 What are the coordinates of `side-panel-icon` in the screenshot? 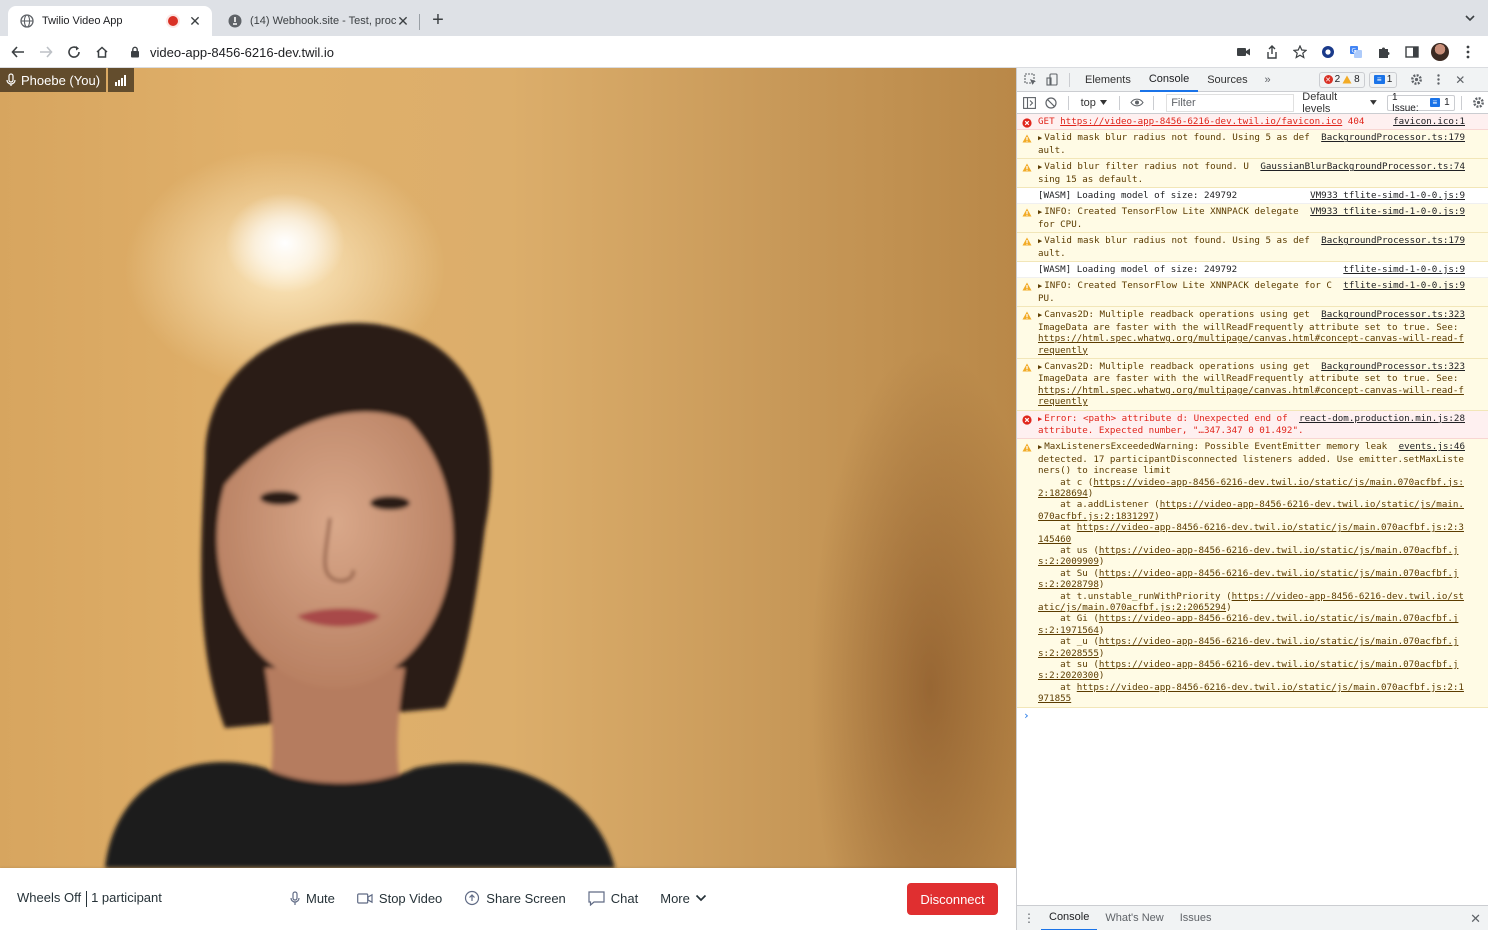 It's located at (1412, 52).